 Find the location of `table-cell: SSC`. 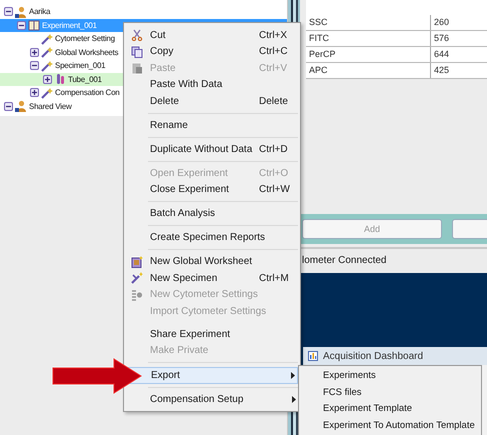

table-cell: SSC is located at coordinates (368, 22).